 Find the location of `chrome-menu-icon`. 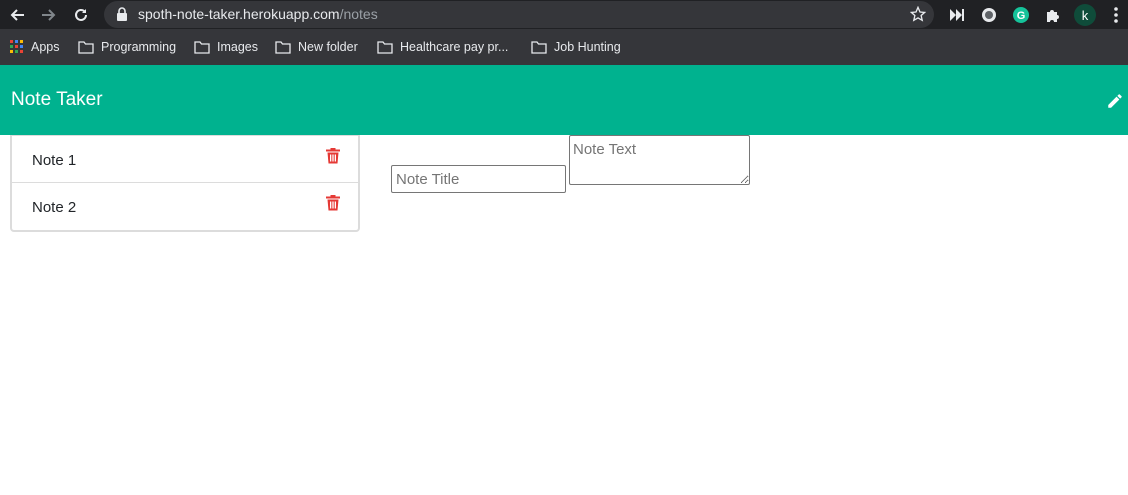

chrome-menu-icon is located at coordinates (1116, 15).